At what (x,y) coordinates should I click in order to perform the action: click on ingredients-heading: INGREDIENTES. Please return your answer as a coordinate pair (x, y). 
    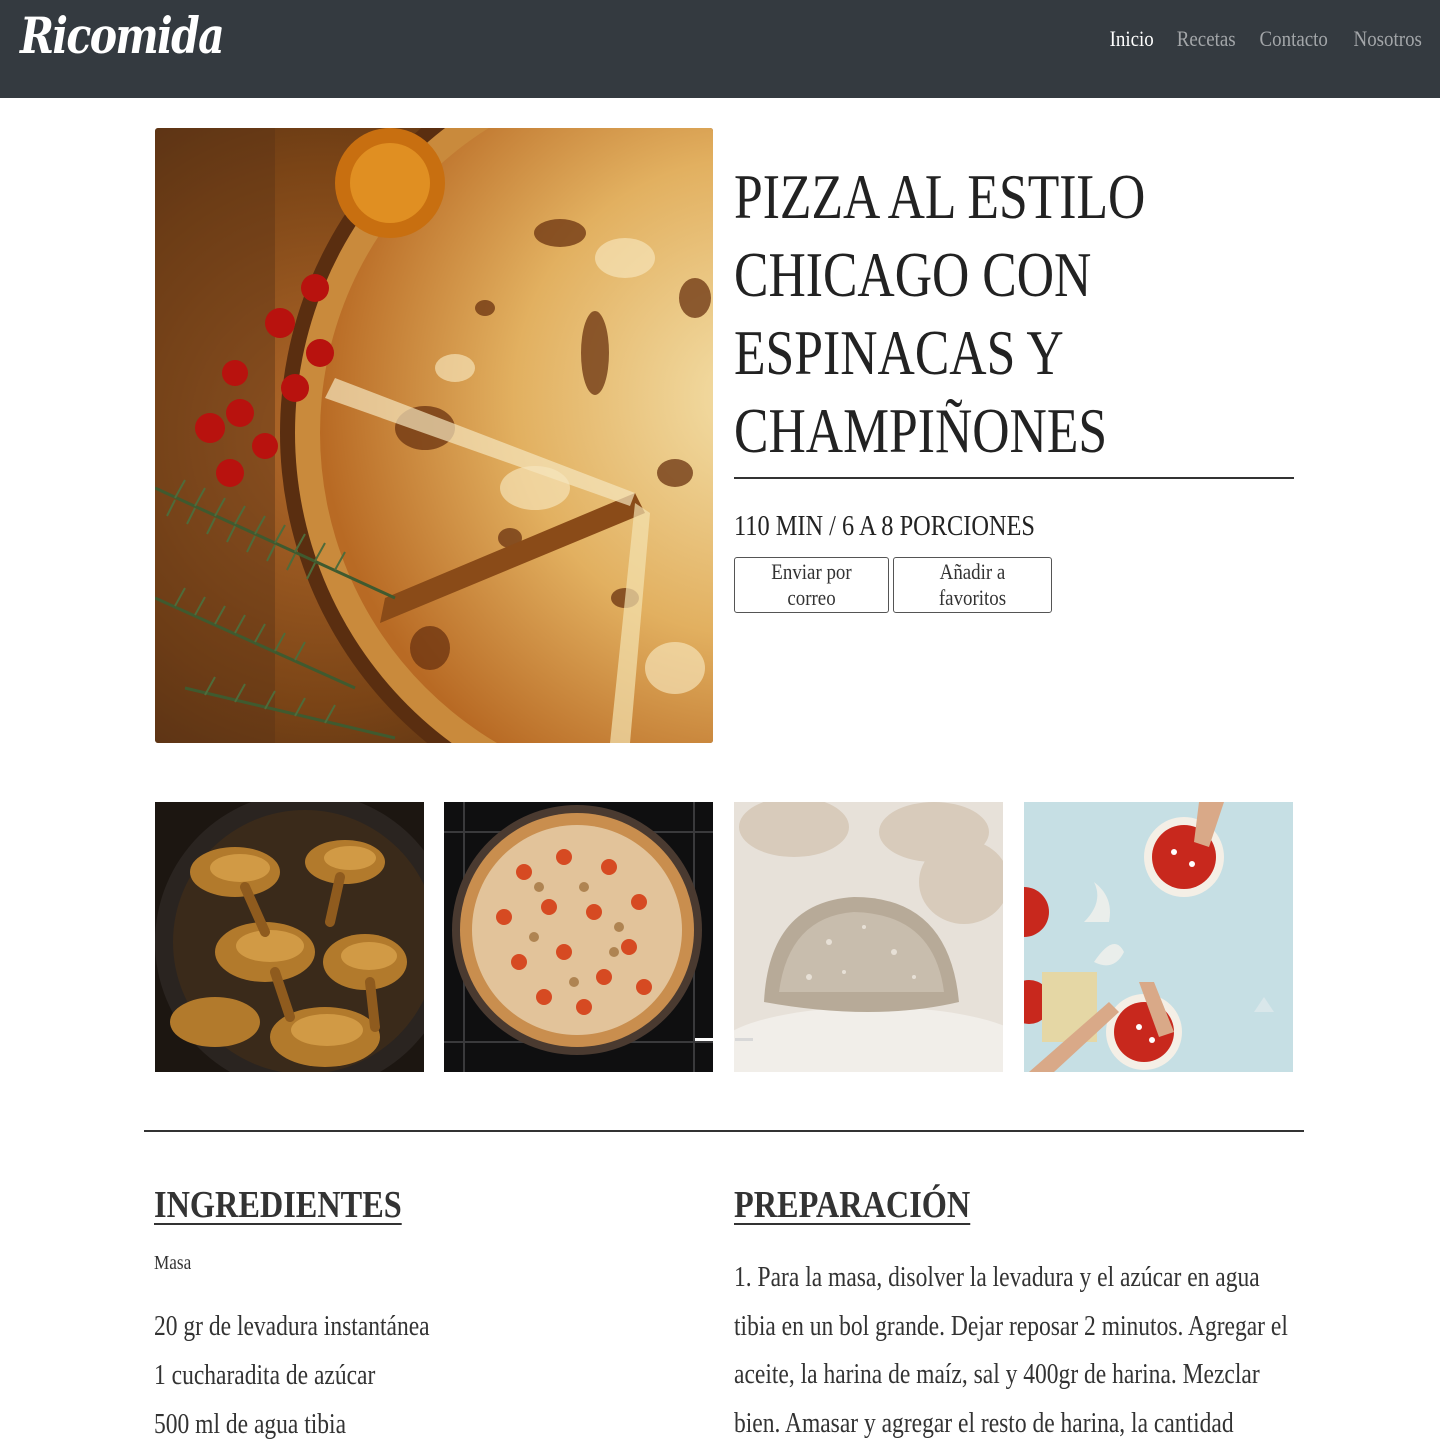
    Looking at the image, I should click on (278, 1205).